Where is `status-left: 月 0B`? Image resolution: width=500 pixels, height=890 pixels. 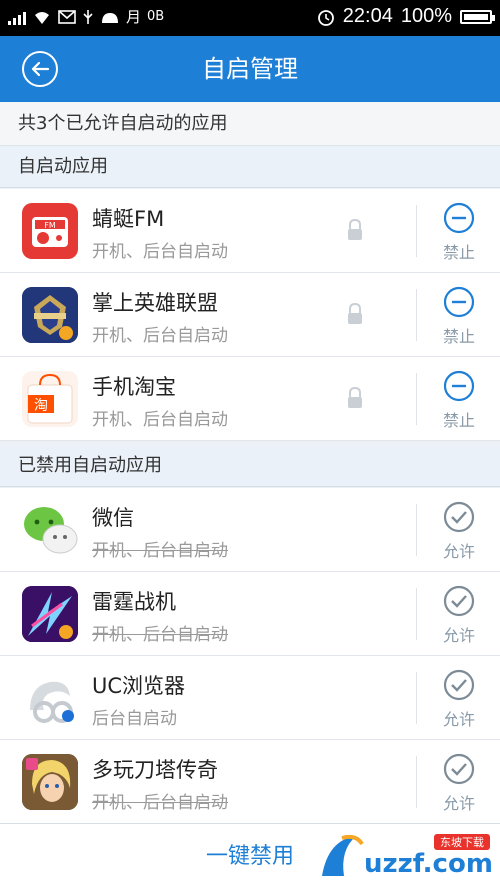
status-left: 月 0B is located at coordinates (86, 16).